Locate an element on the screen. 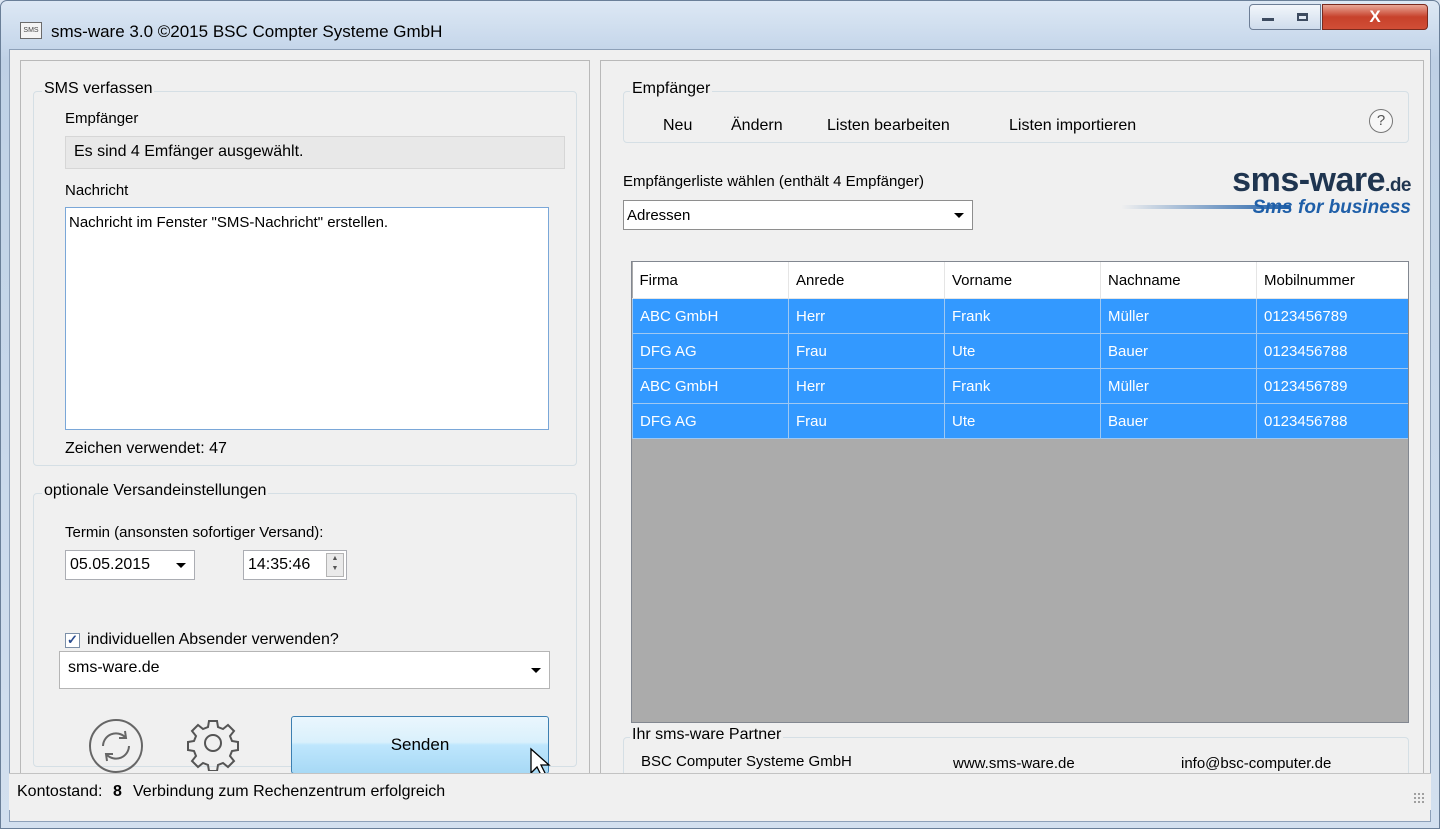 The width and height of the screenshot is (1440, 829). menu-import-lists: Listen importieren is located at coordinates (1072, 126).